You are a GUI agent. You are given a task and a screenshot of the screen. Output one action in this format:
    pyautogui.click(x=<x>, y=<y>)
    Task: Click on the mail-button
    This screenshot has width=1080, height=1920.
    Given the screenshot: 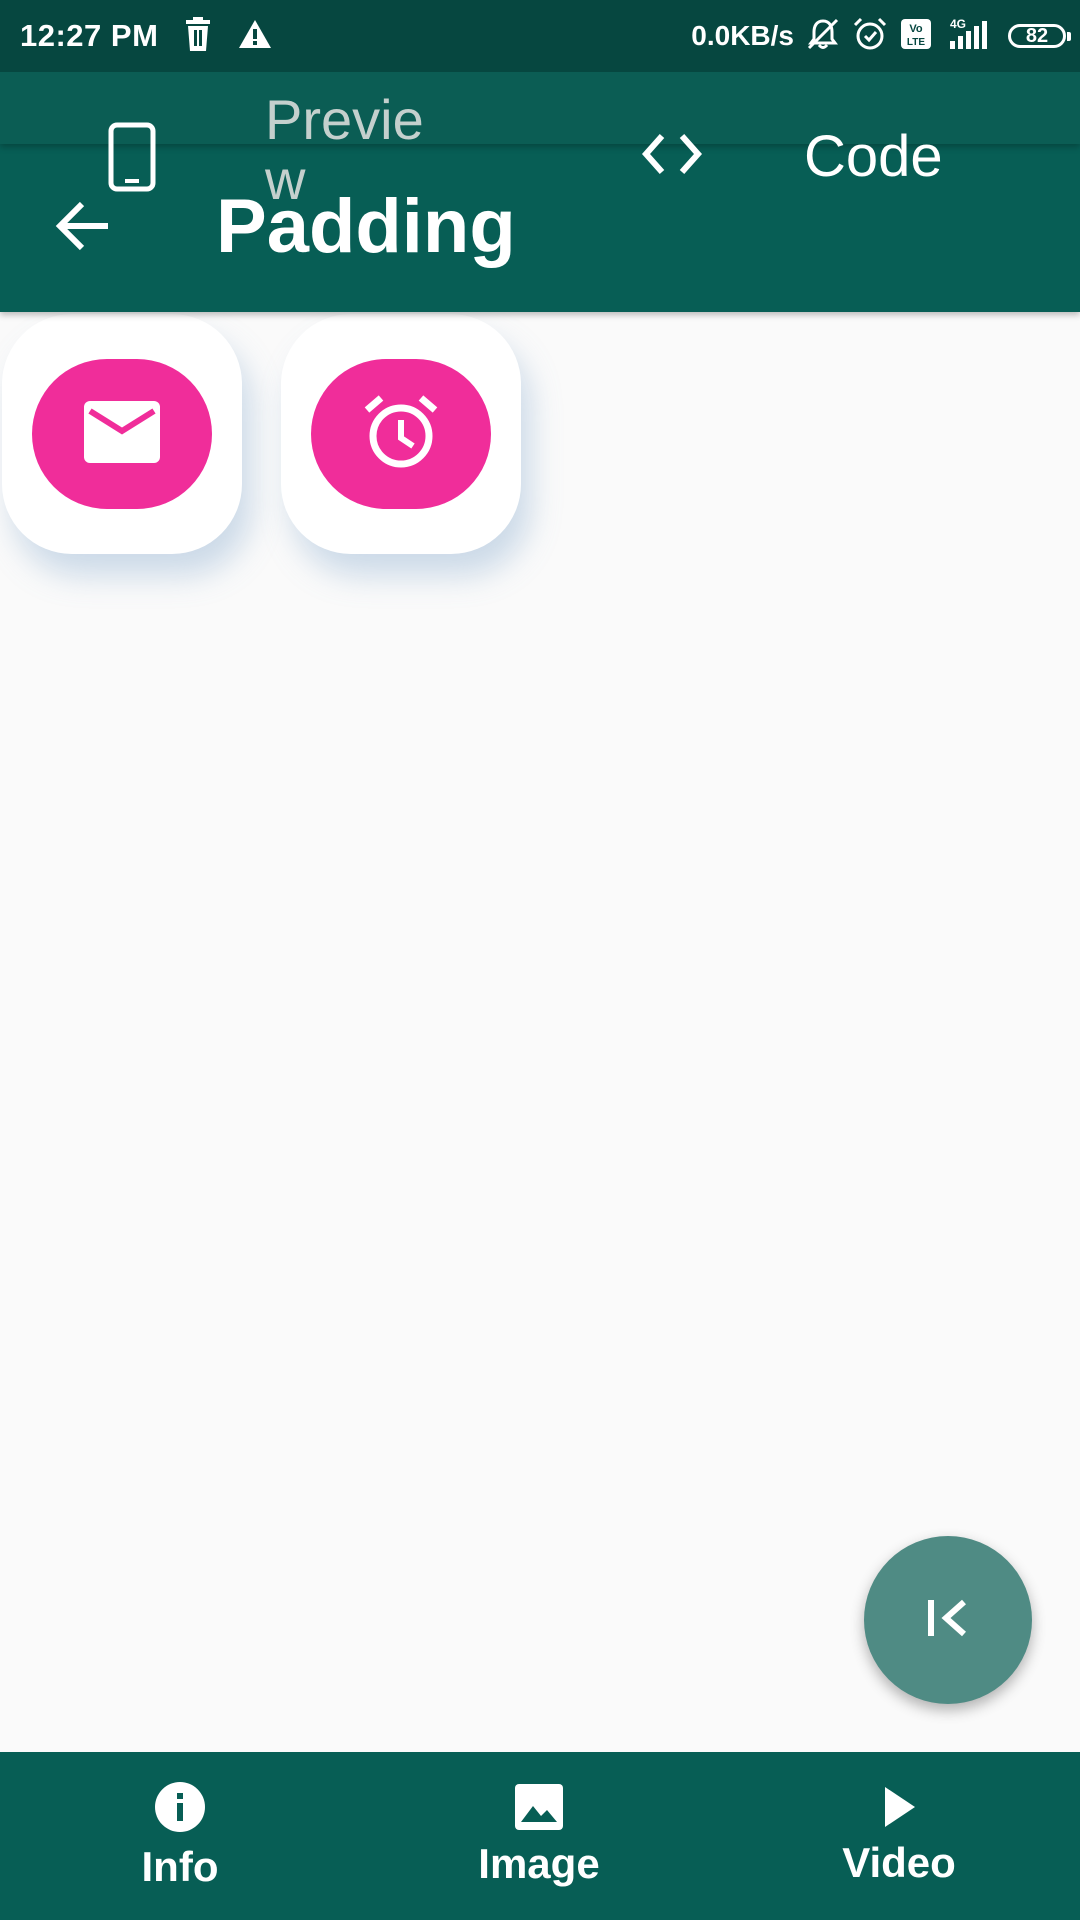 What is the action you would take?
    pyautogui.click(x=122, y=434)
    